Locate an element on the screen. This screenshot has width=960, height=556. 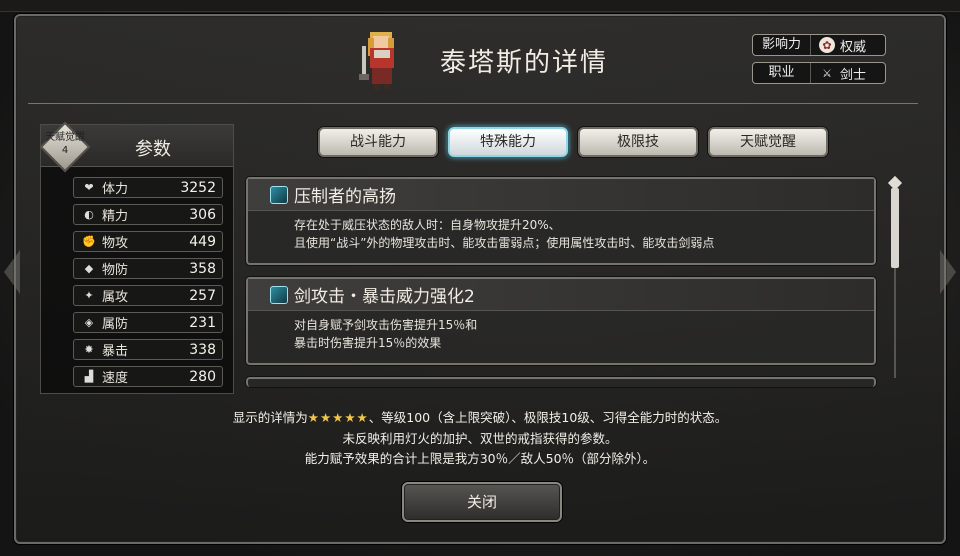
stat-value: 3252 is located at coordinates (198, 187).